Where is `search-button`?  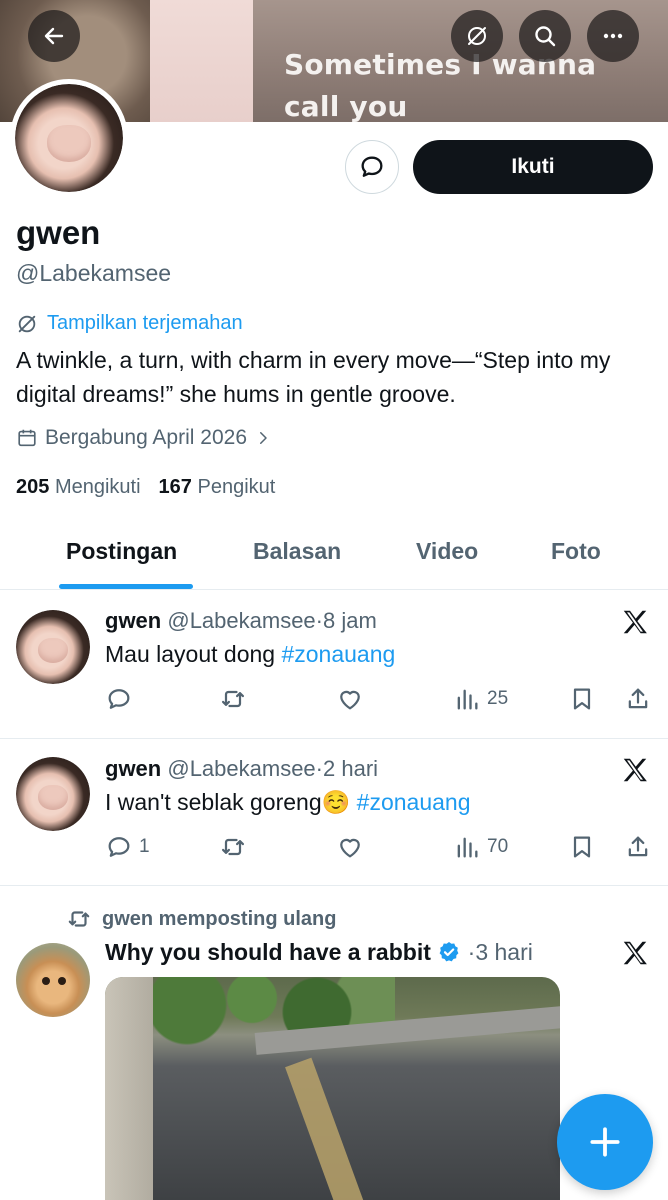
search-button is located at coordinates (545, 36).